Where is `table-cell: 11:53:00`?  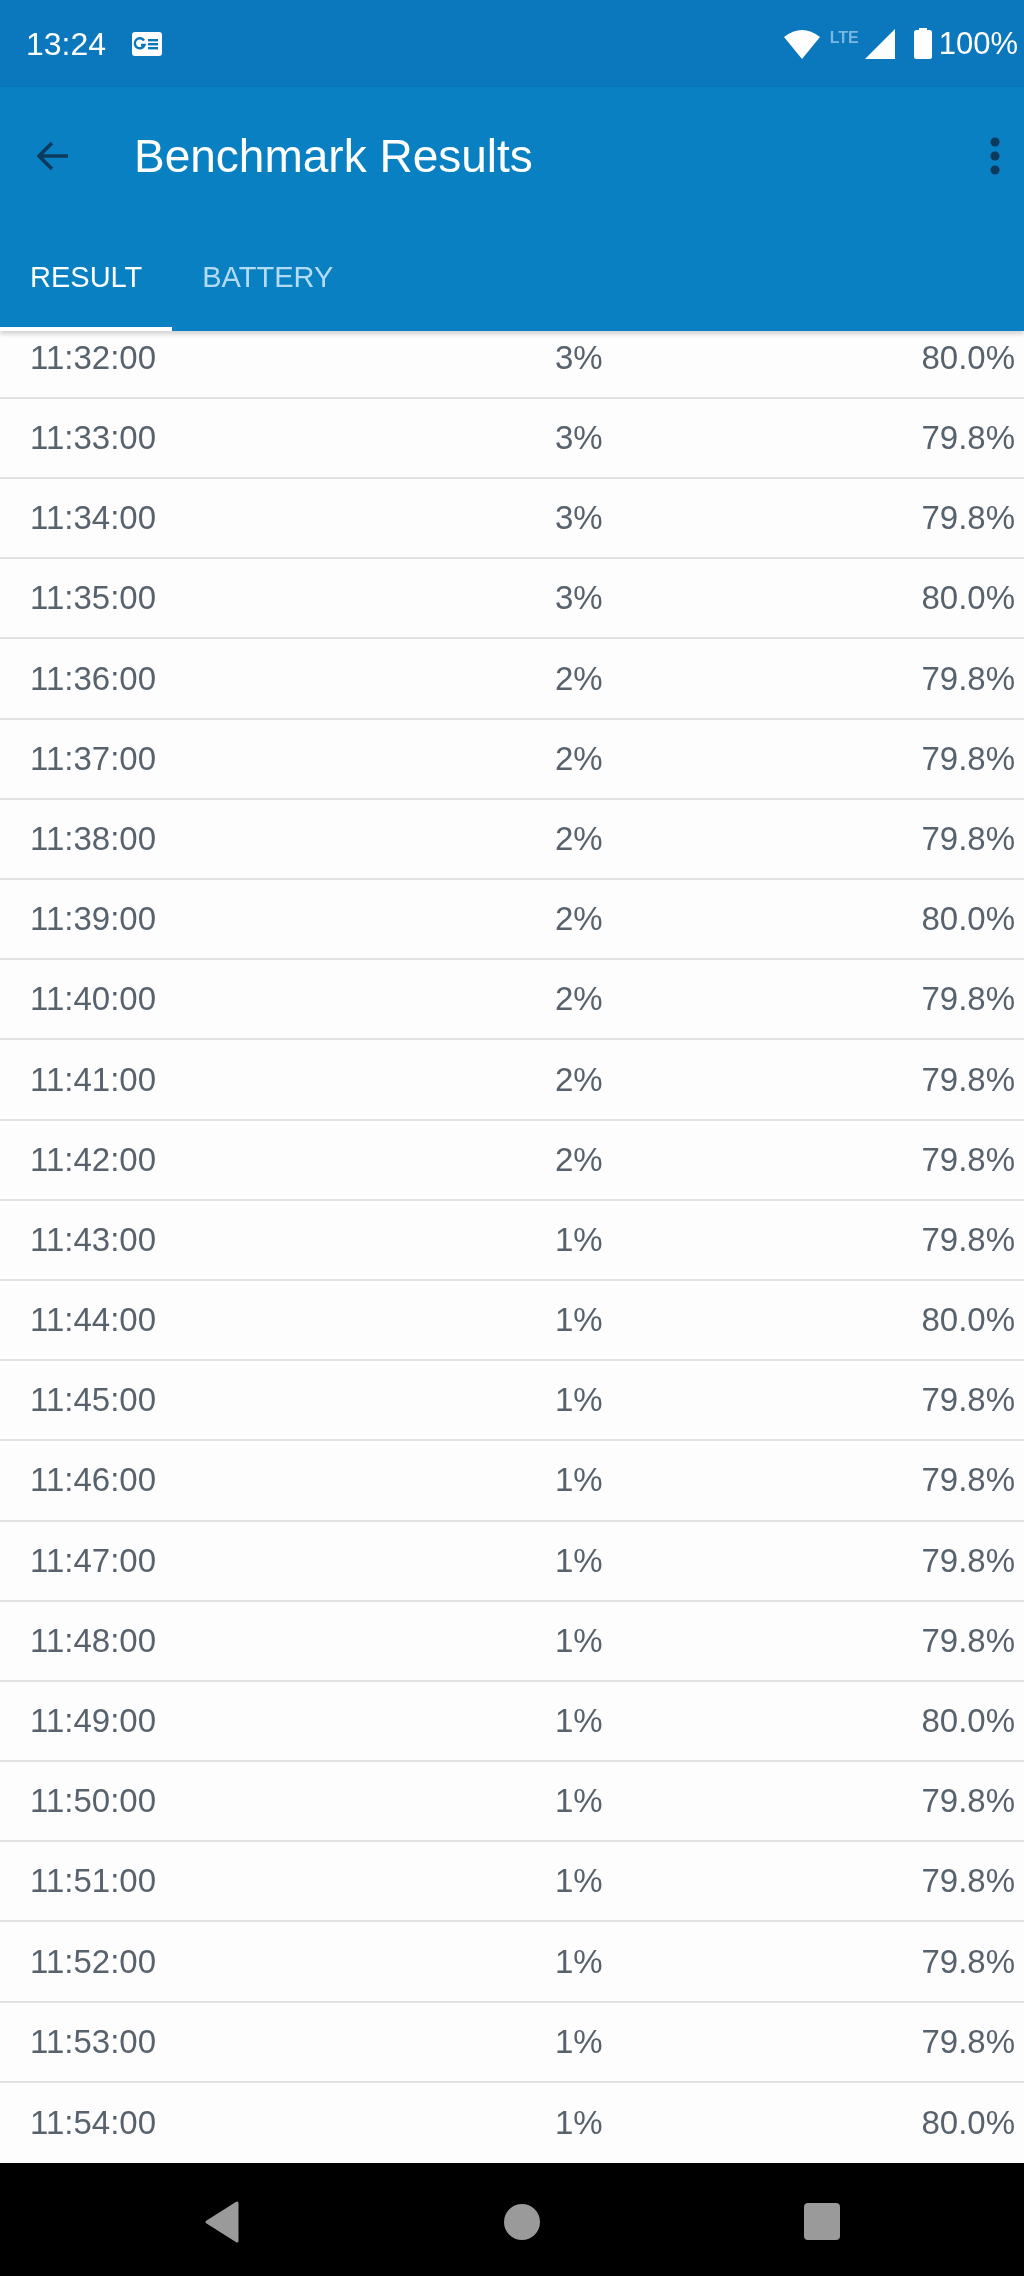
table-cell: 11:53:00 is located at coordinates (93, 2041).